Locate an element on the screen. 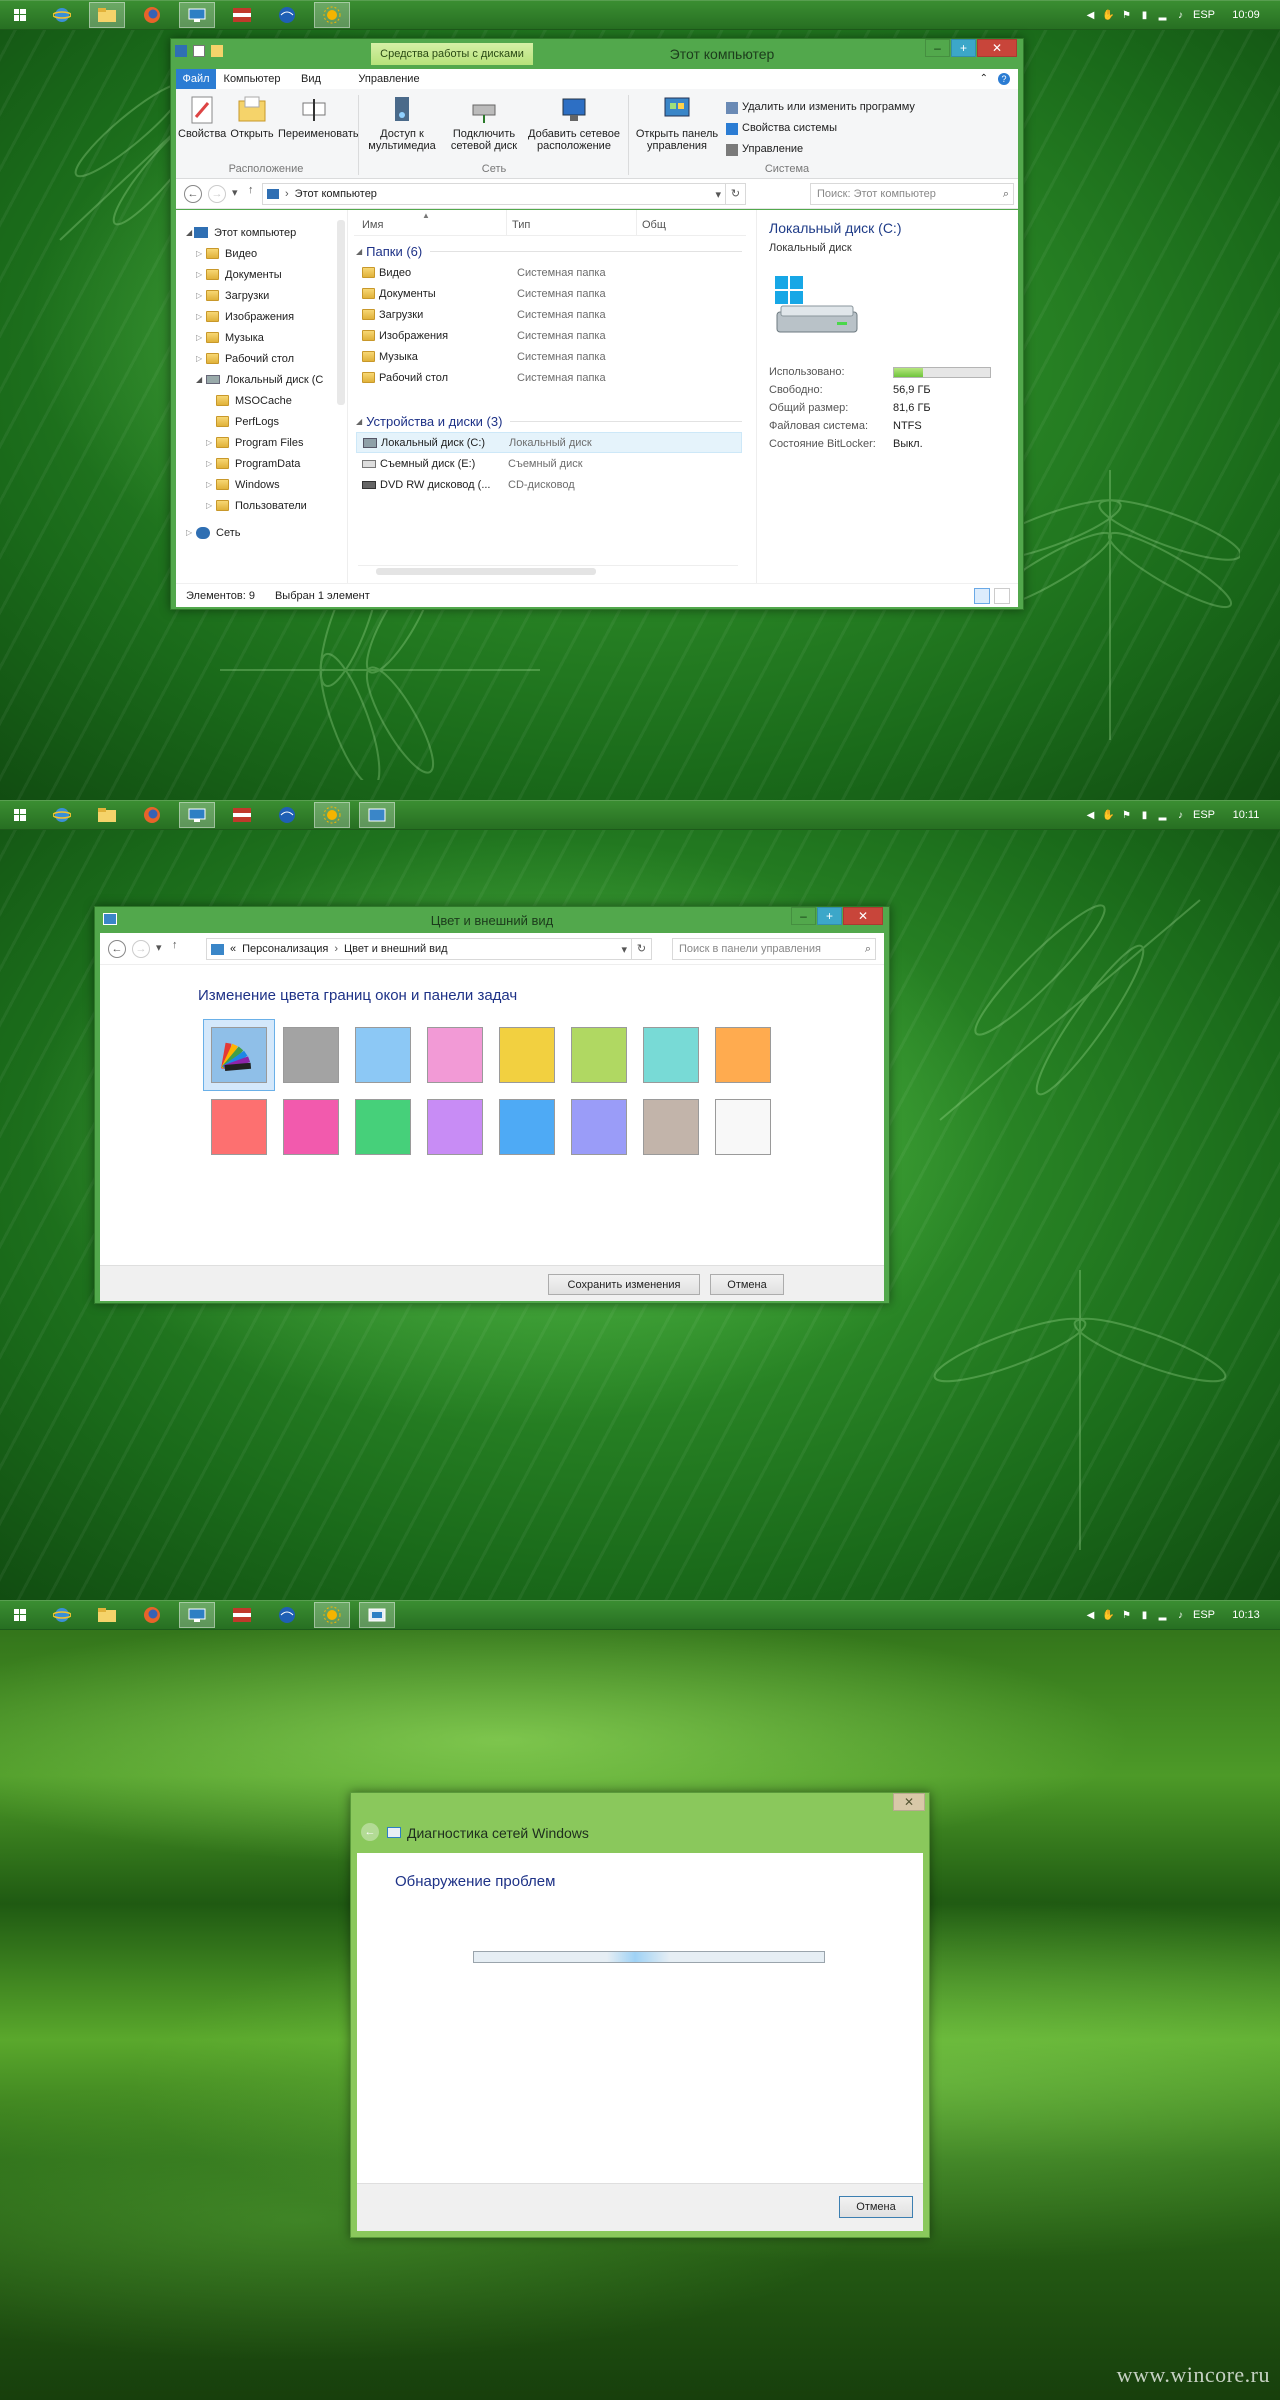 This screenshot has height=2400, width=1280. sun-app-icon is located at coordinates (332, 815).